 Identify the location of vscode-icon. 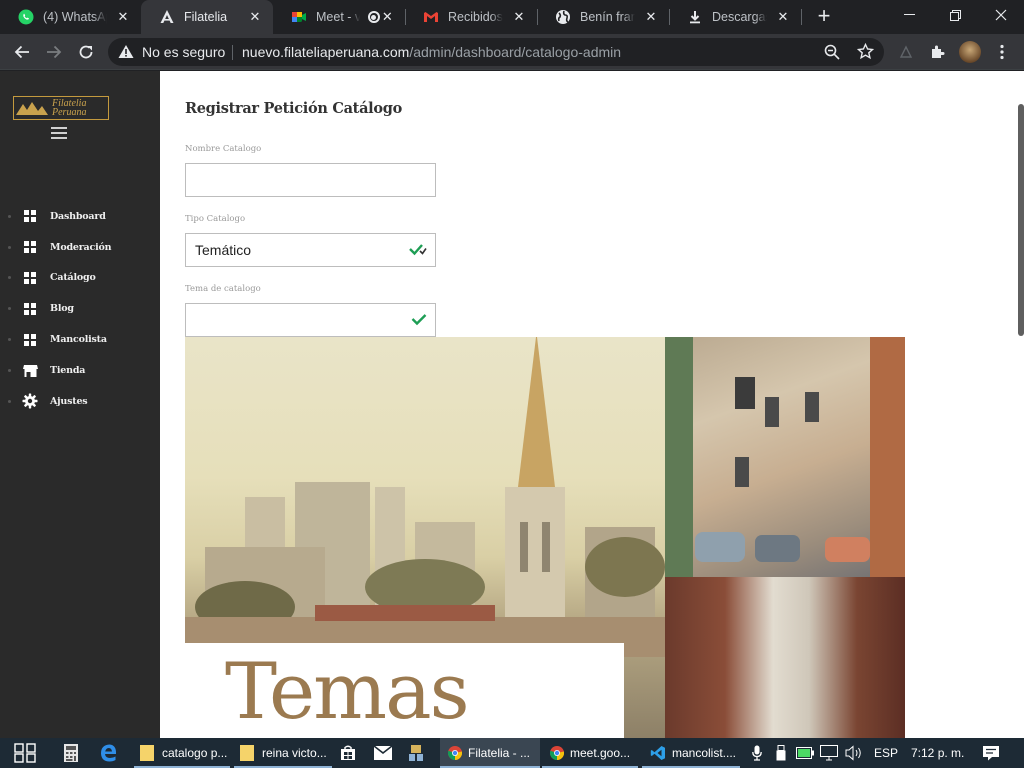
(658, 753).